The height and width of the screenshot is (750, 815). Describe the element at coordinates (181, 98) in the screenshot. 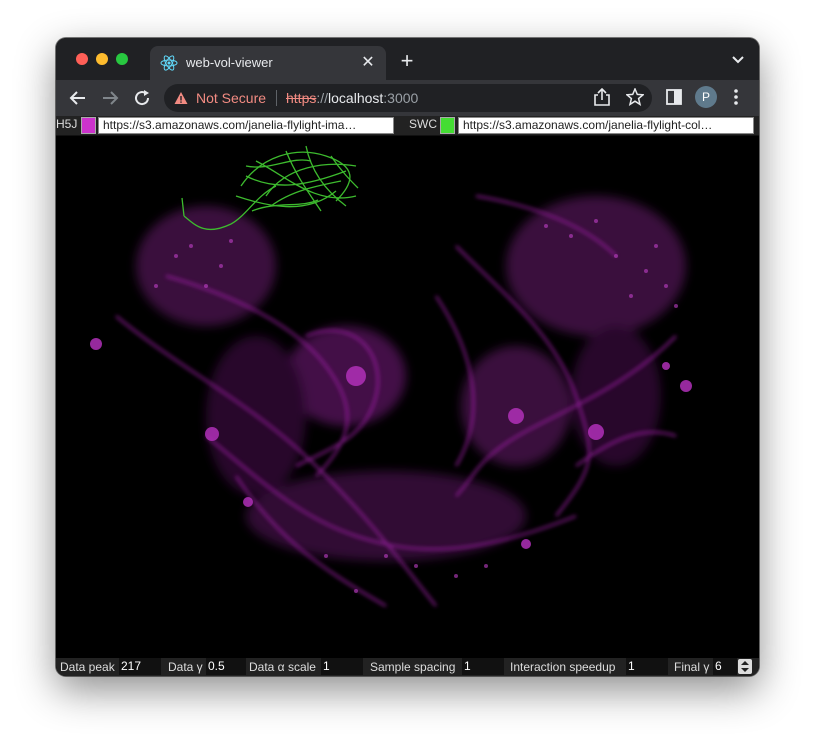

I see `warning-icon` at that location.